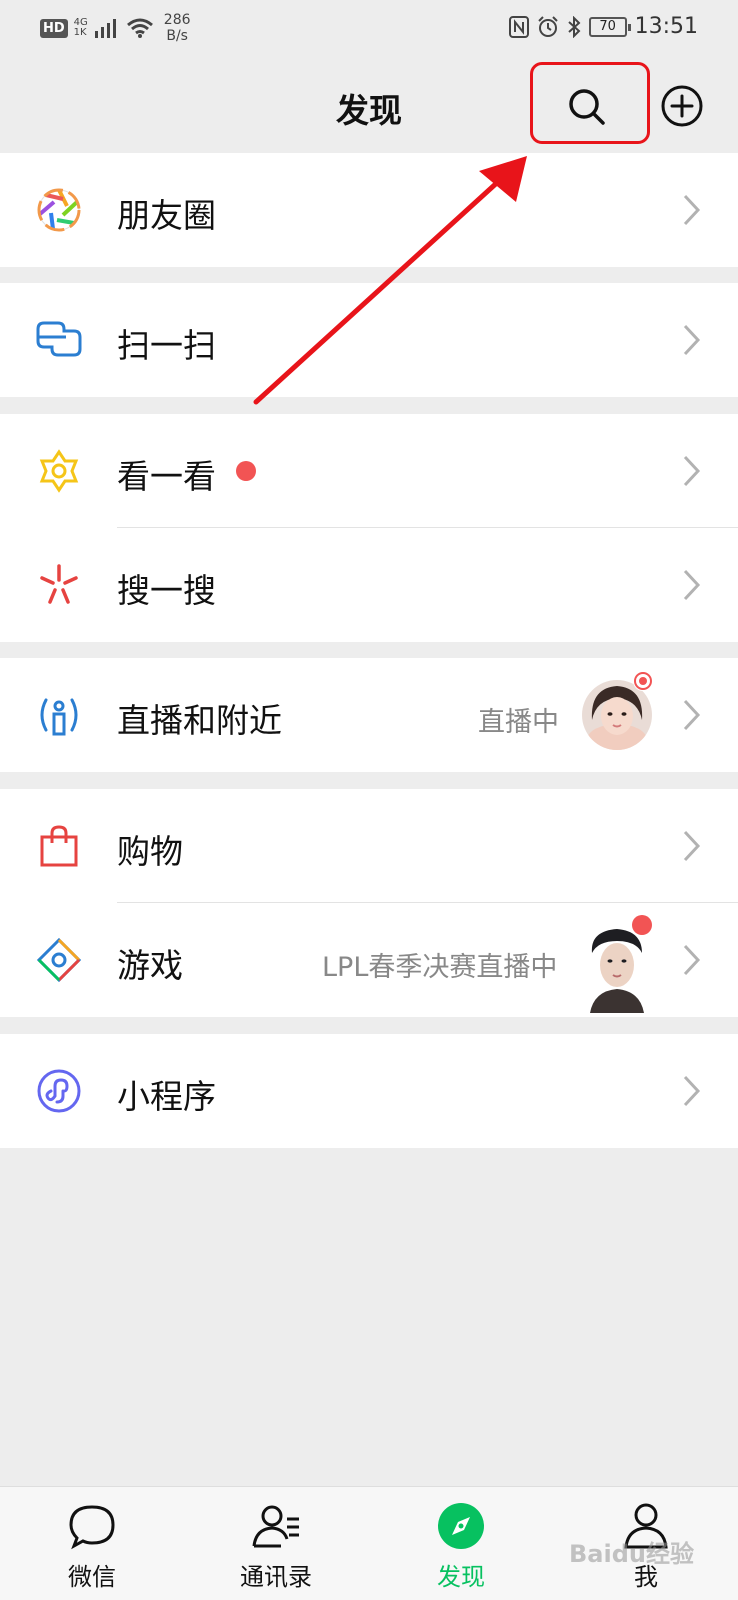 The height and width of the screenshot is (1600, 738). I want to click on compass-icon, so click(461, 1526).